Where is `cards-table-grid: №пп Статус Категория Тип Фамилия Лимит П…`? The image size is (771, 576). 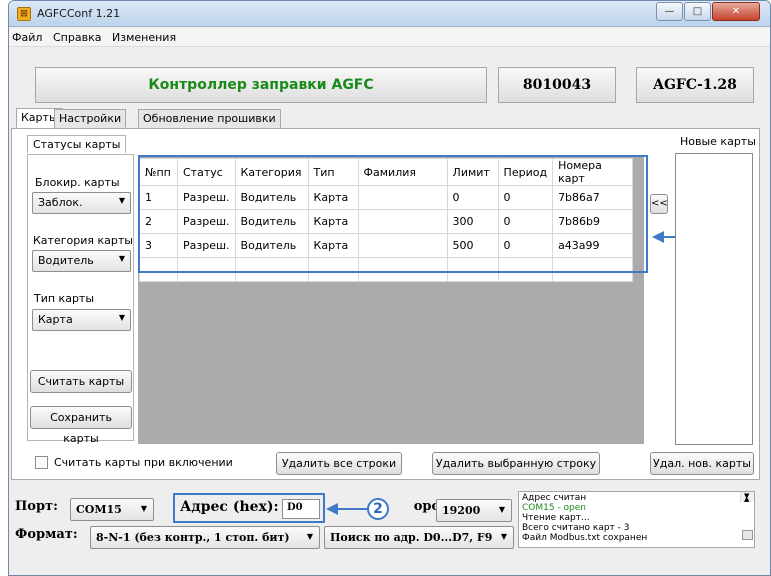 cards-table-grid: №пп Статус Категория Тип Фамилия Лимит П… is located at coordinates (386, 220).